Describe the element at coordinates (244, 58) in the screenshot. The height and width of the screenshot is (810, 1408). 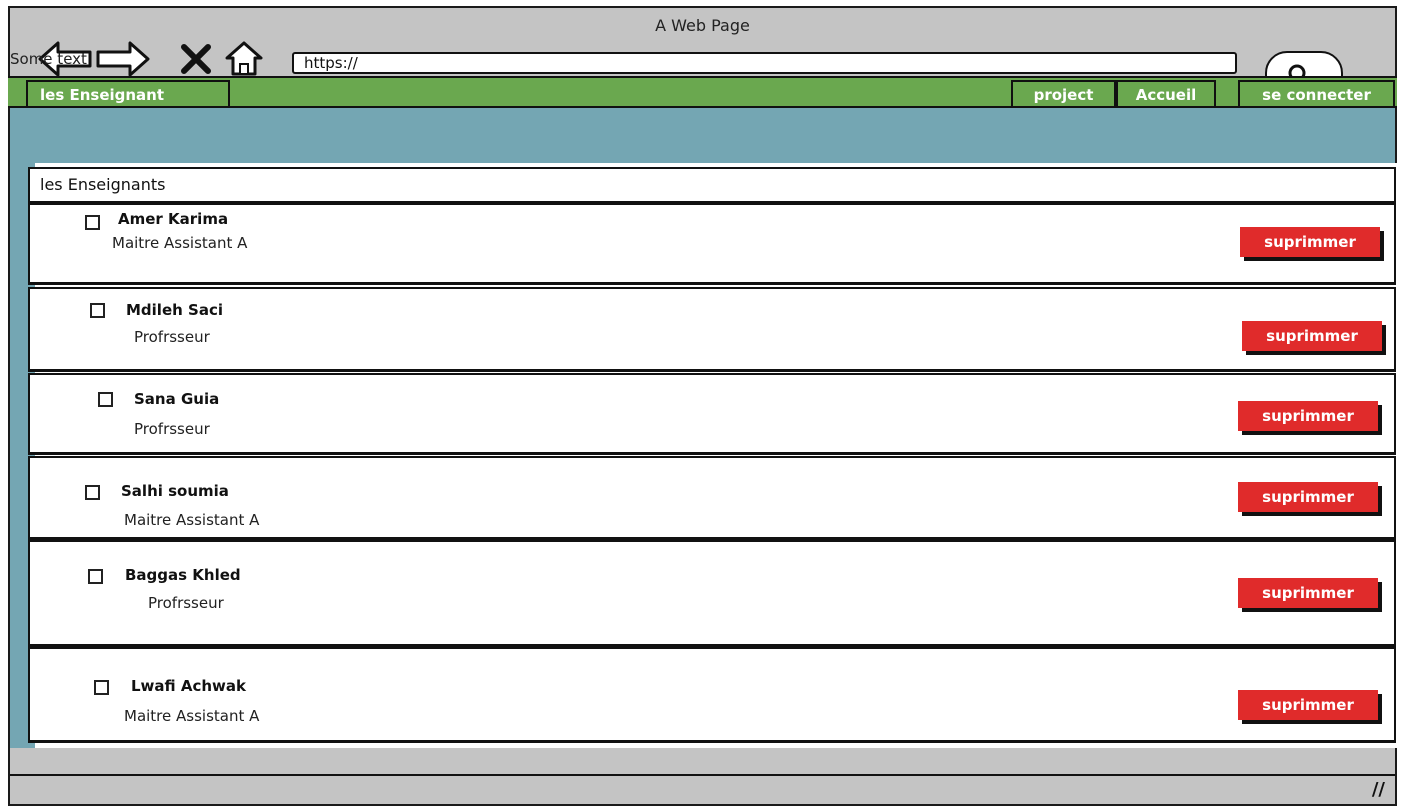
I see `home-icon` at that location.